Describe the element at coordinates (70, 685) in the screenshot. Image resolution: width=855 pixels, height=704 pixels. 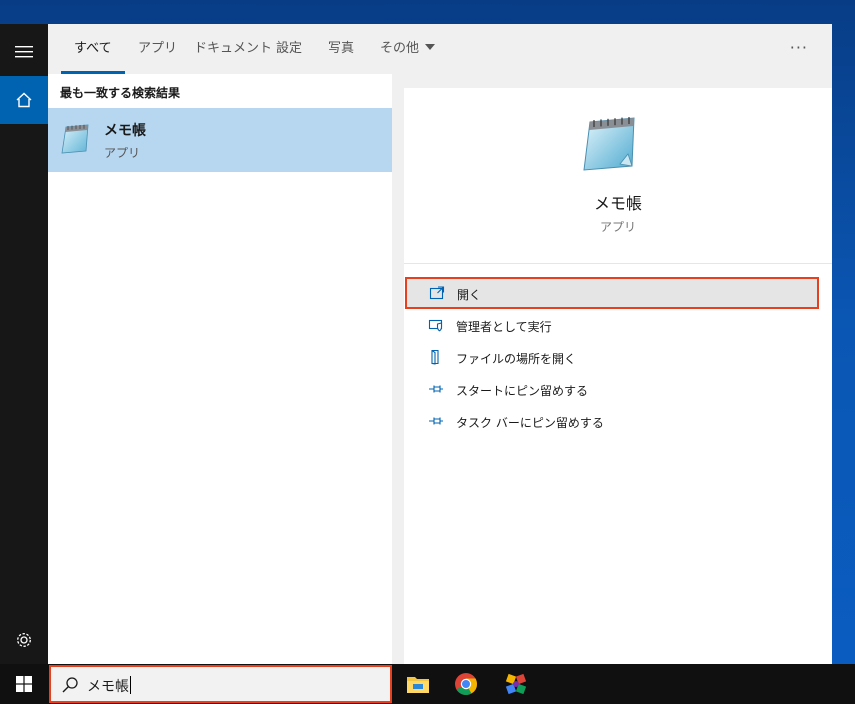
I see `search-icon` at that location.